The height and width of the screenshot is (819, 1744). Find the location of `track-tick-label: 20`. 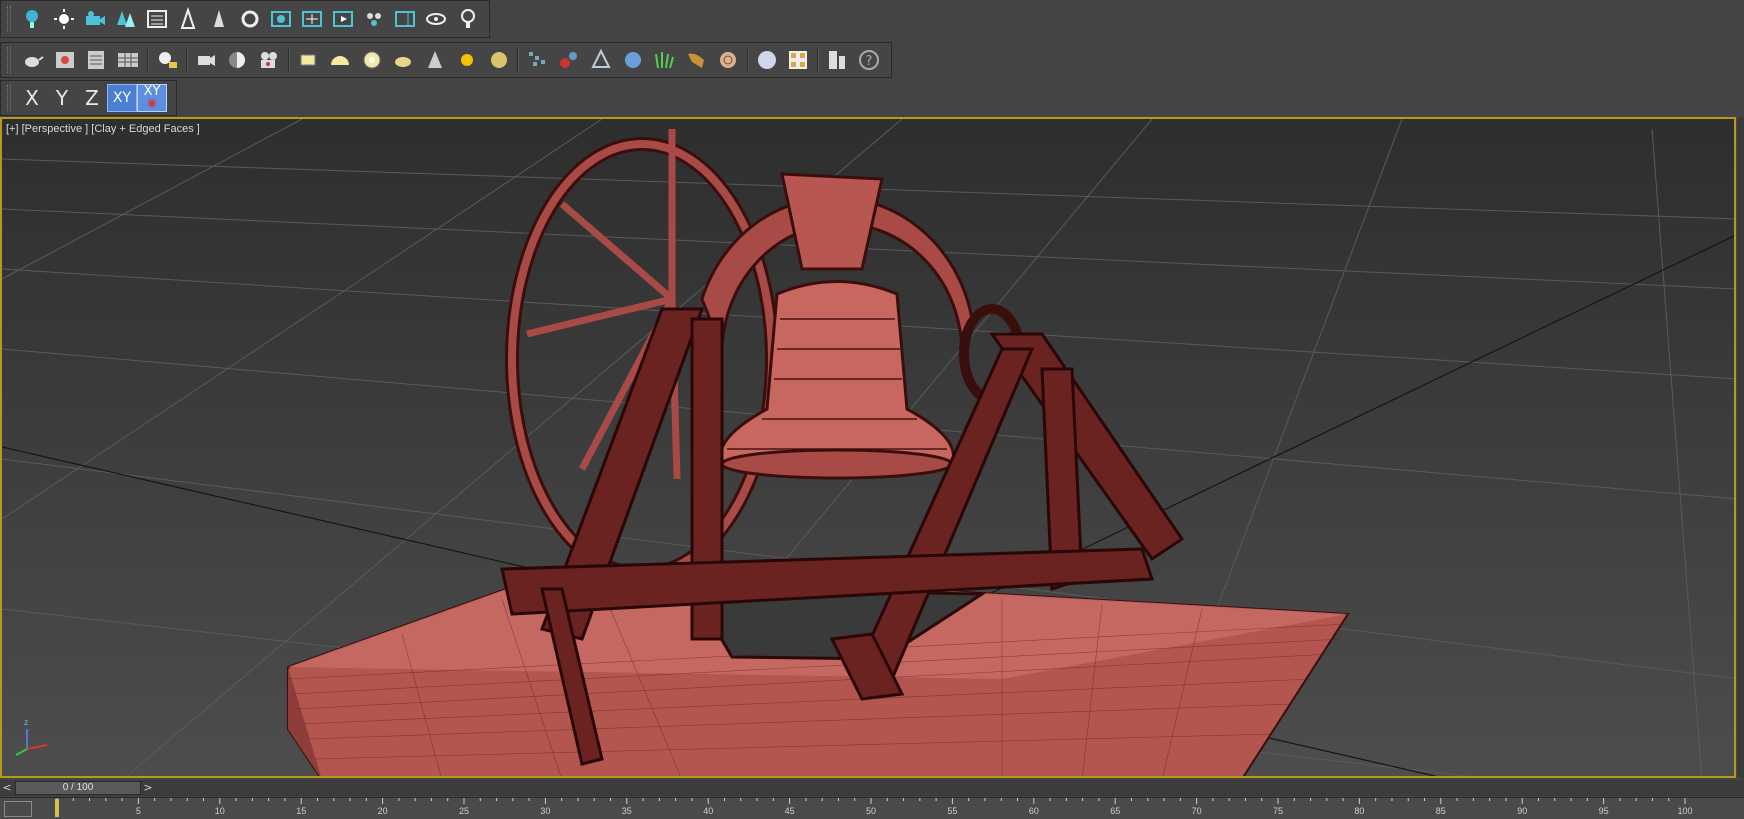

track-tick-label: 20 is located at coordinates (383, 811).